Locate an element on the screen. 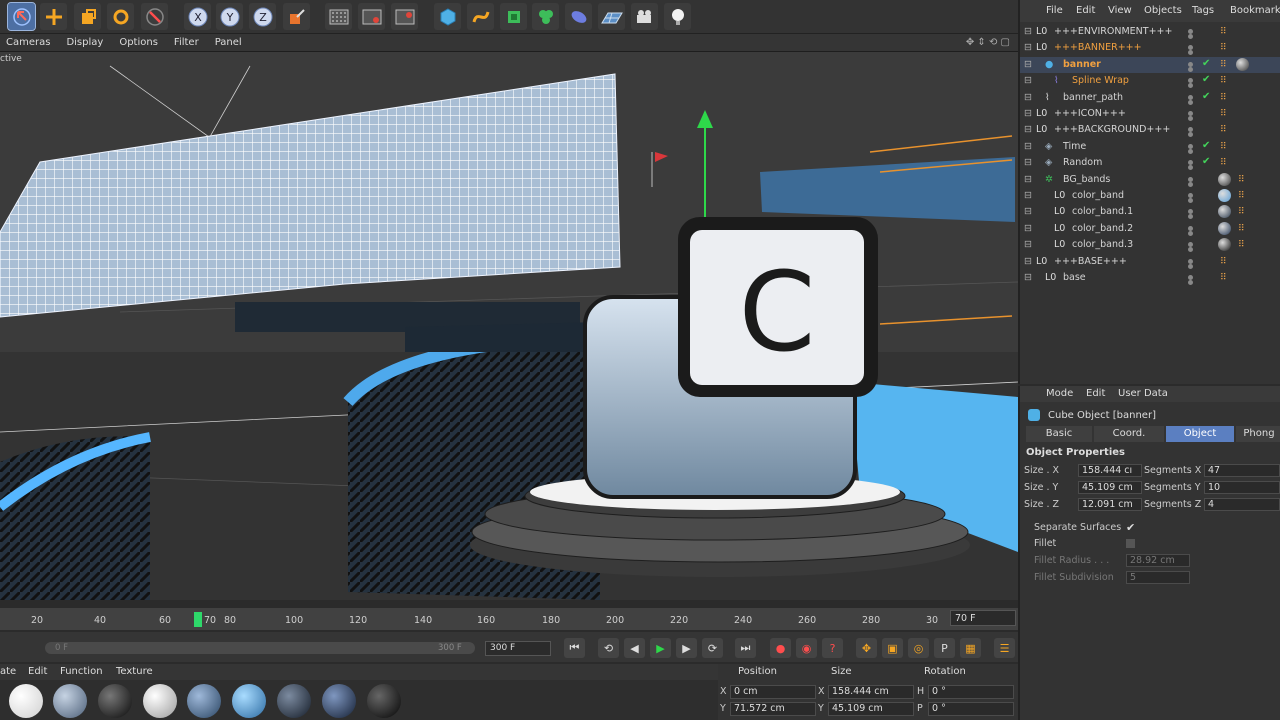 The image size is (1280, 720). object-row: ⊟ L0 color_band ⠿ is located at coordinates (1150, 196).